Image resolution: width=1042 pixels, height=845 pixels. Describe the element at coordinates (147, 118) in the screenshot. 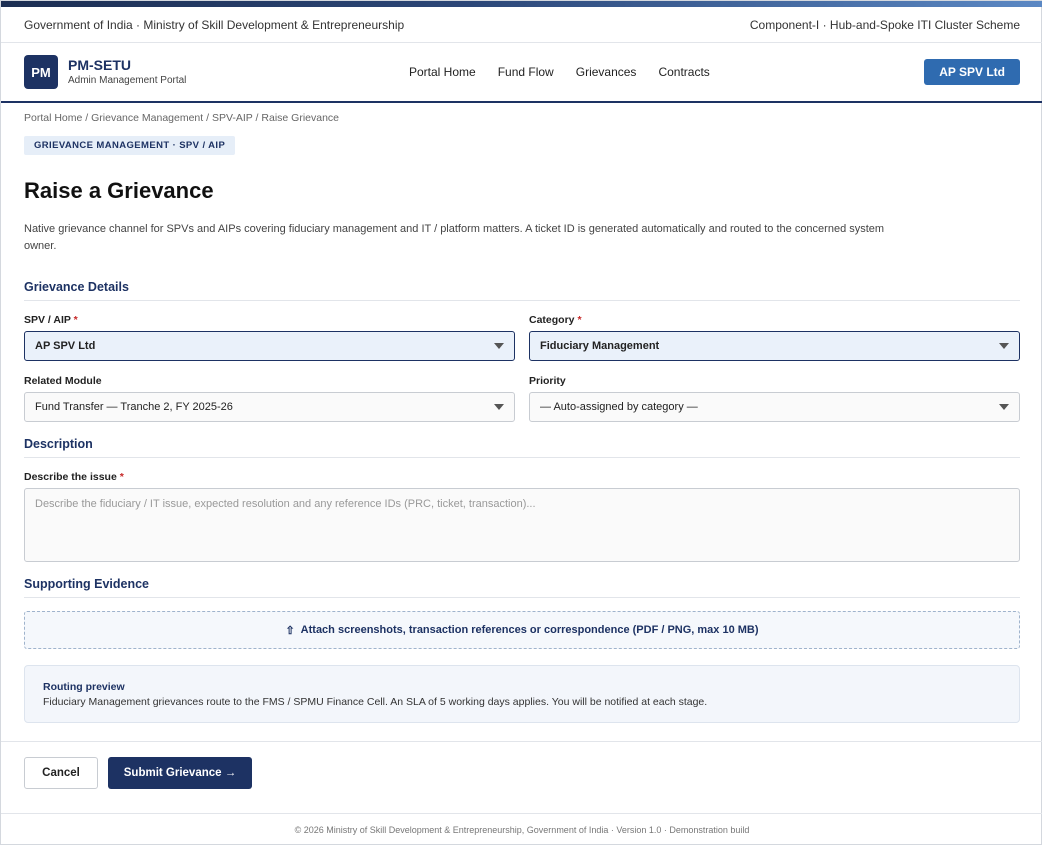

I see `breadcrumb-grievance-management: Grievance Management` at that location.